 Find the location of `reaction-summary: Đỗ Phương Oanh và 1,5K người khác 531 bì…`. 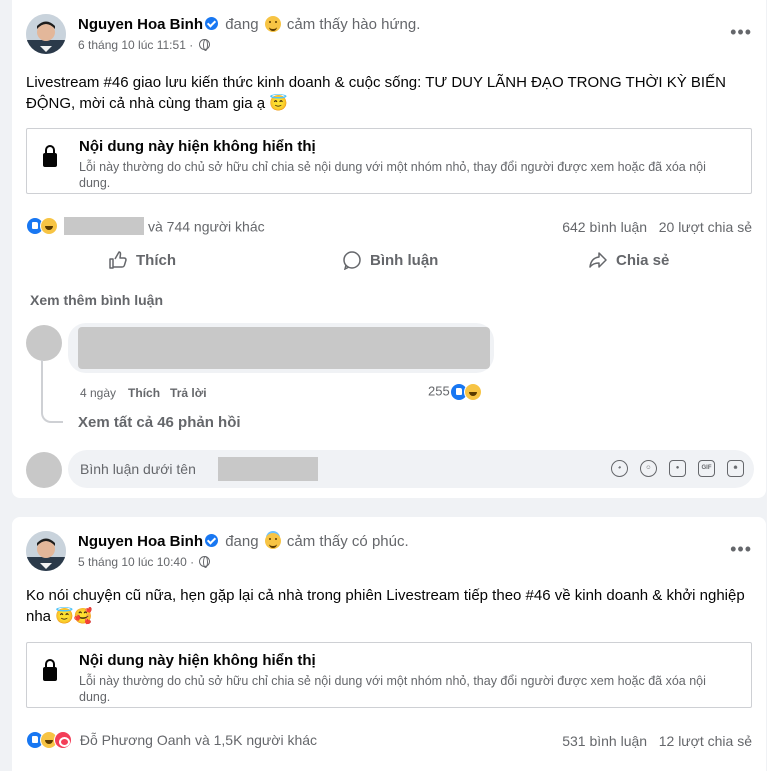

reaction-summary: Đỗ Phương Oanh và 1,5K người khác 531 bì… is located at coordinates (389, 742).